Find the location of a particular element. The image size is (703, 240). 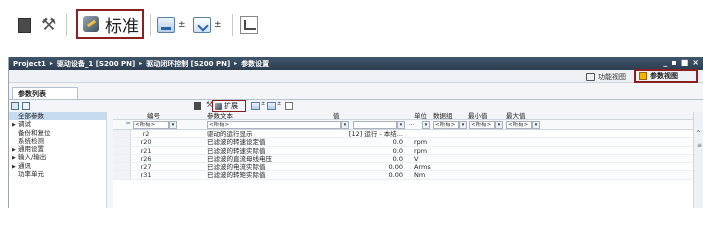

filter-value-dropdown: ▾ is located at coordinates (401, 125).